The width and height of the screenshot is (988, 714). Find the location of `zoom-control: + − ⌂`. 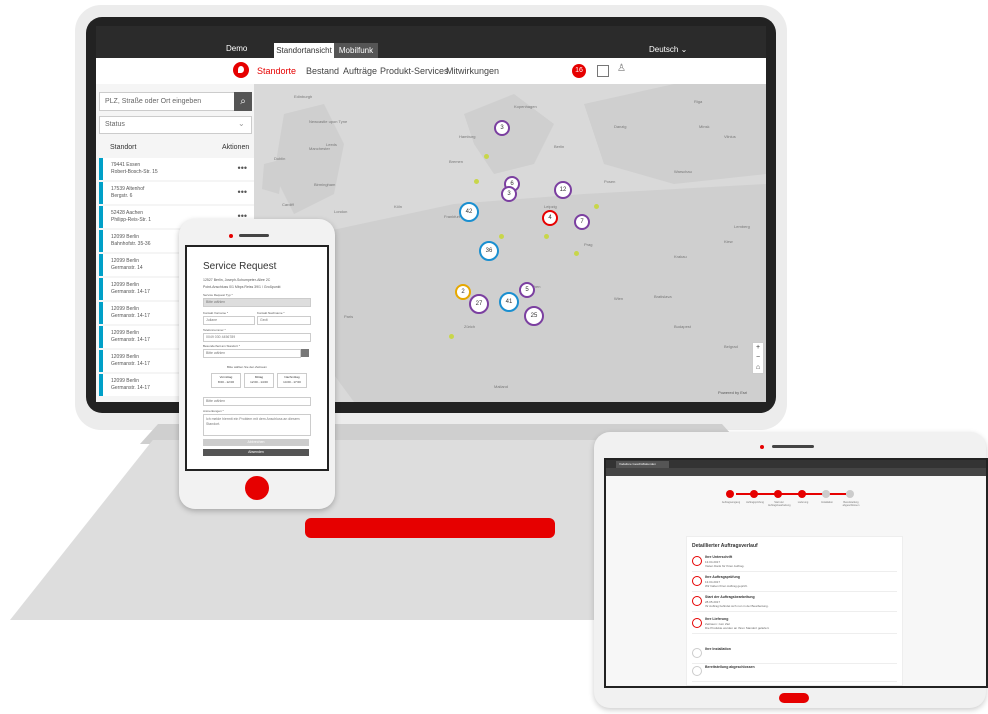

zoom-control: + − ⌂ is located at coordinates (758, 358).